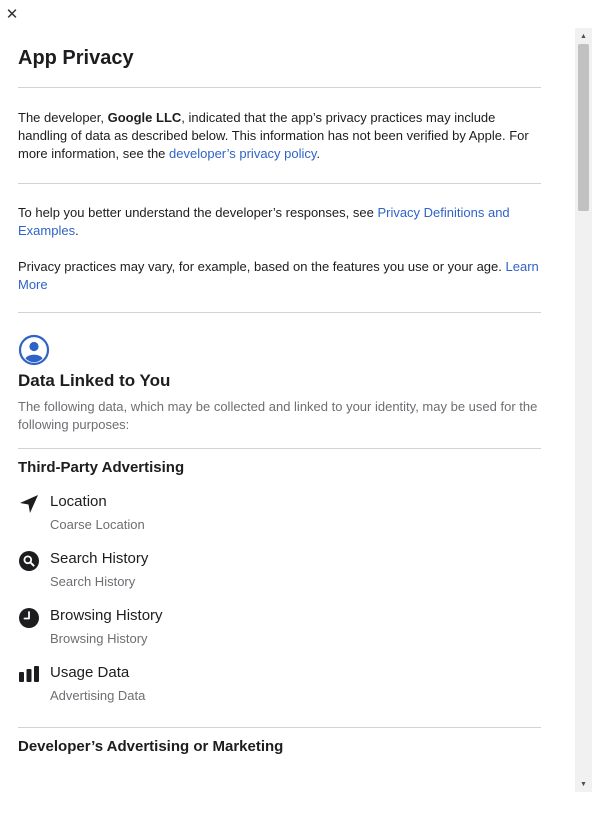  What do you see at coordinates (29, 504) in the screenshot?
I see `location-arrow-icon` at bounding box center [29, 504].